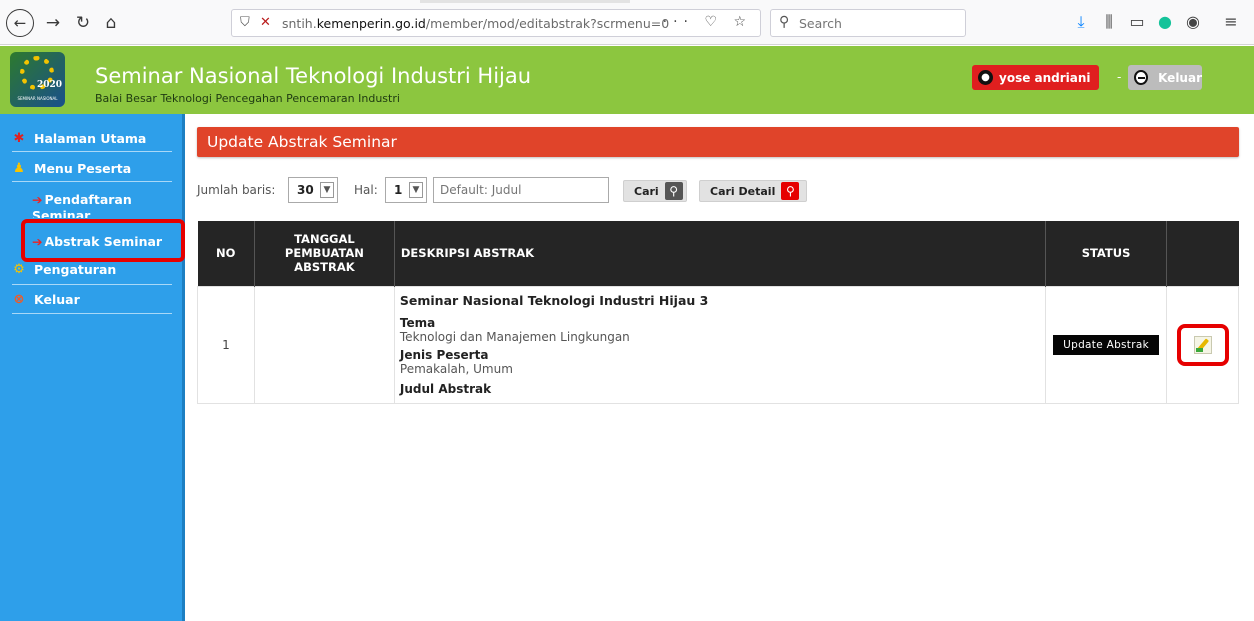  I want to click on exit-icon: ⊗, so click(19, 299).